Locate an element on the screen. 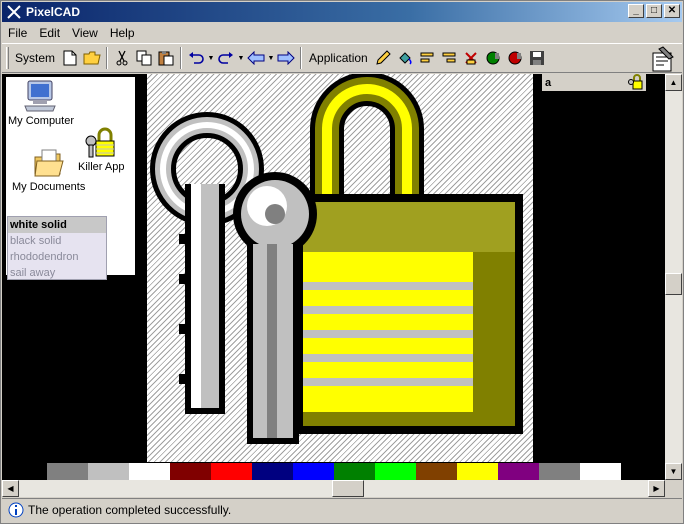 The height and width of the screenshot is (524, 684). status-text: The operation completed successfully. is located at coordinates (130, 509).